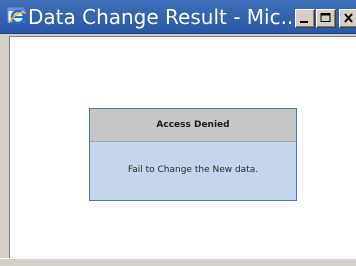  Describe the element at coordinates (17, 16) in the screenshot. I see `internet-explorer-icon` at that location.